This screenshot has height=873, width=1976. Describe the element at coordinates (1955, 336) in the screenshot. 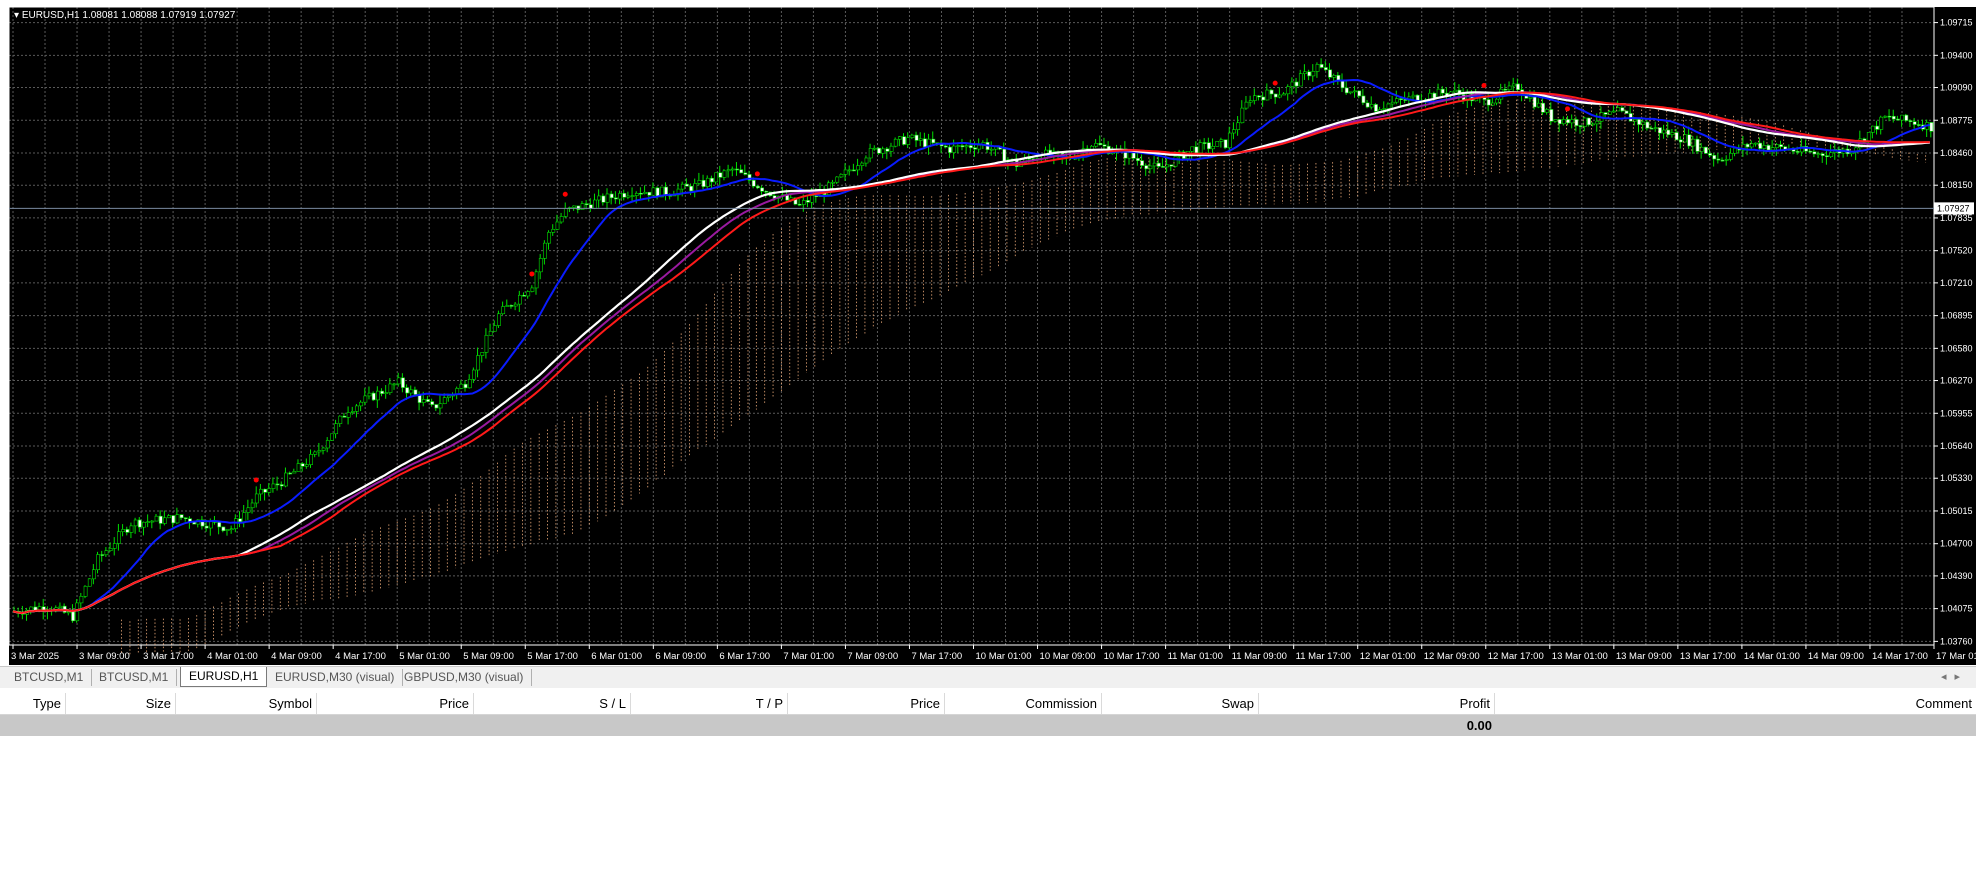

I see `price-scale-area` at that location.